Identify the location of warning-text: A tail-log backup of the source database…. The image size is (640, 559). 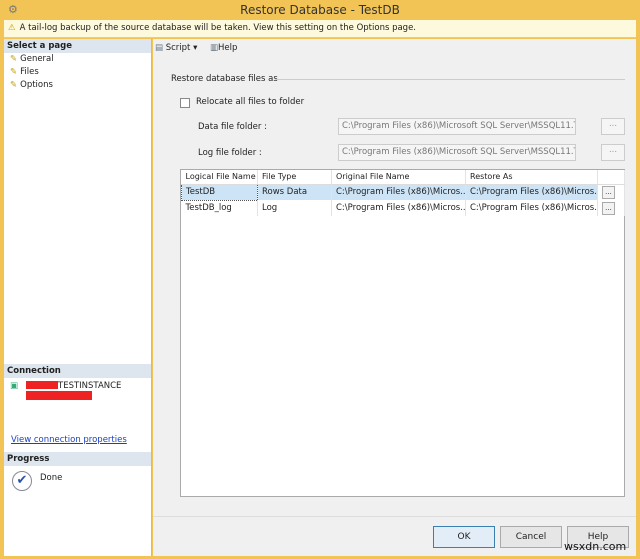
(218, 28).